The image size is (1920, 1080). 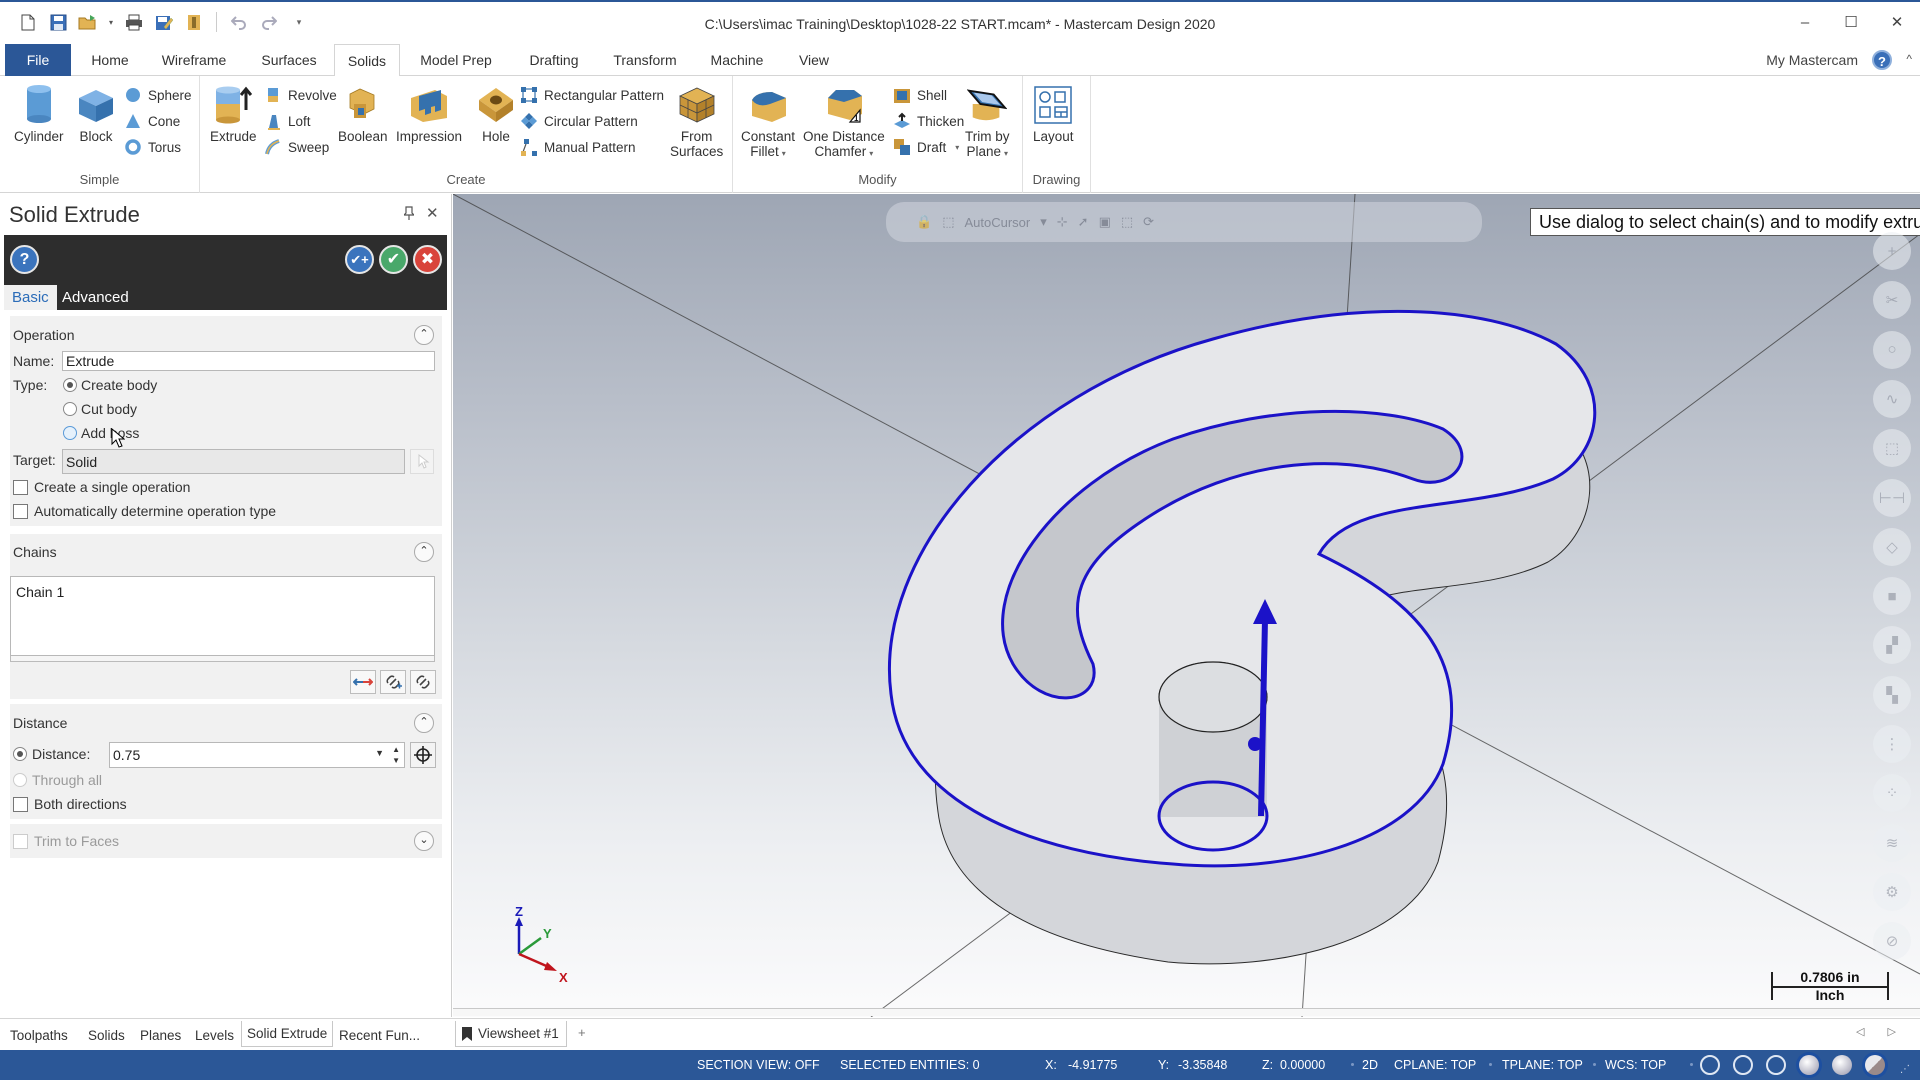 What do you see at coordinates (70, 433) in the screenshot?
I see `add-boss-radio` at bounding box center [70, 433].